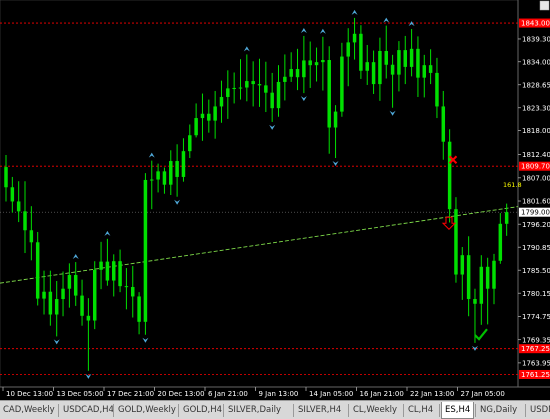 The image size is (550, 419). I want to click on price-label-text: 1761.25, so click(535, 375).